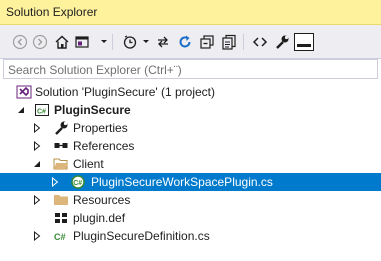  What do you see at coordinates (88, 164) in the screenshot?
I see `tree-item-label: Client` at bounding box center [88, 164].